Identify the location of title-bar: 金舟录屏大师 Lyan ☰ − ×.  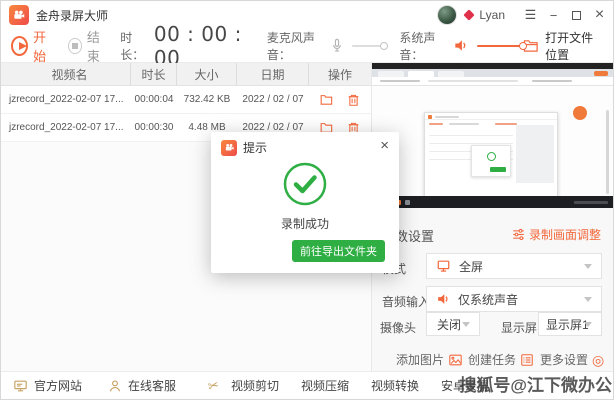
(307, 15).